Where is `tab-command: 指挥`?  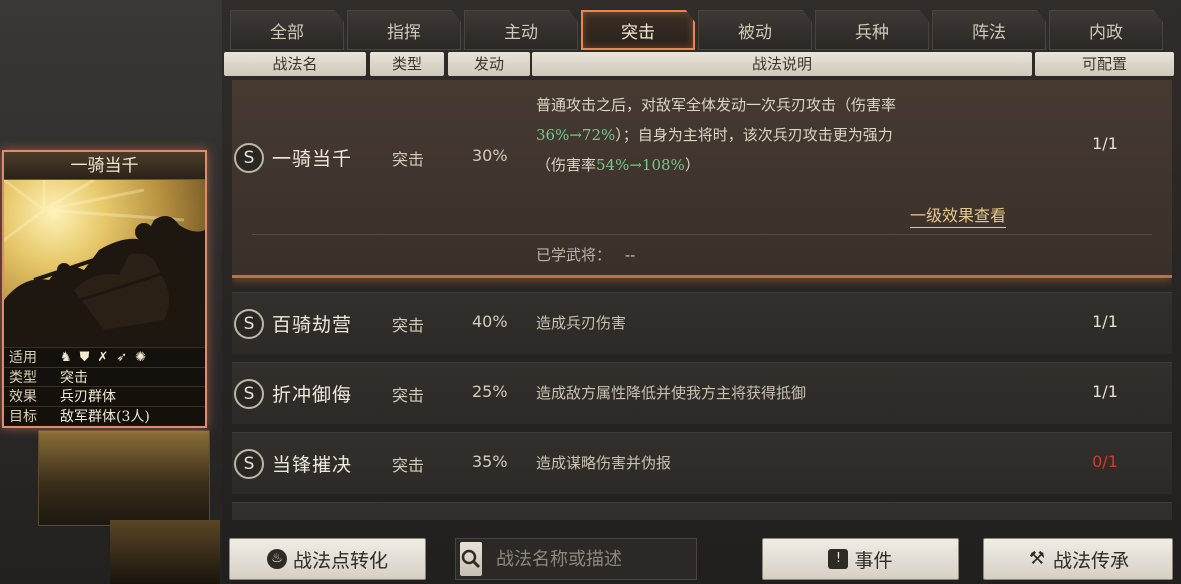
tab-command: 指挥 is located at coordinates (404, 30).